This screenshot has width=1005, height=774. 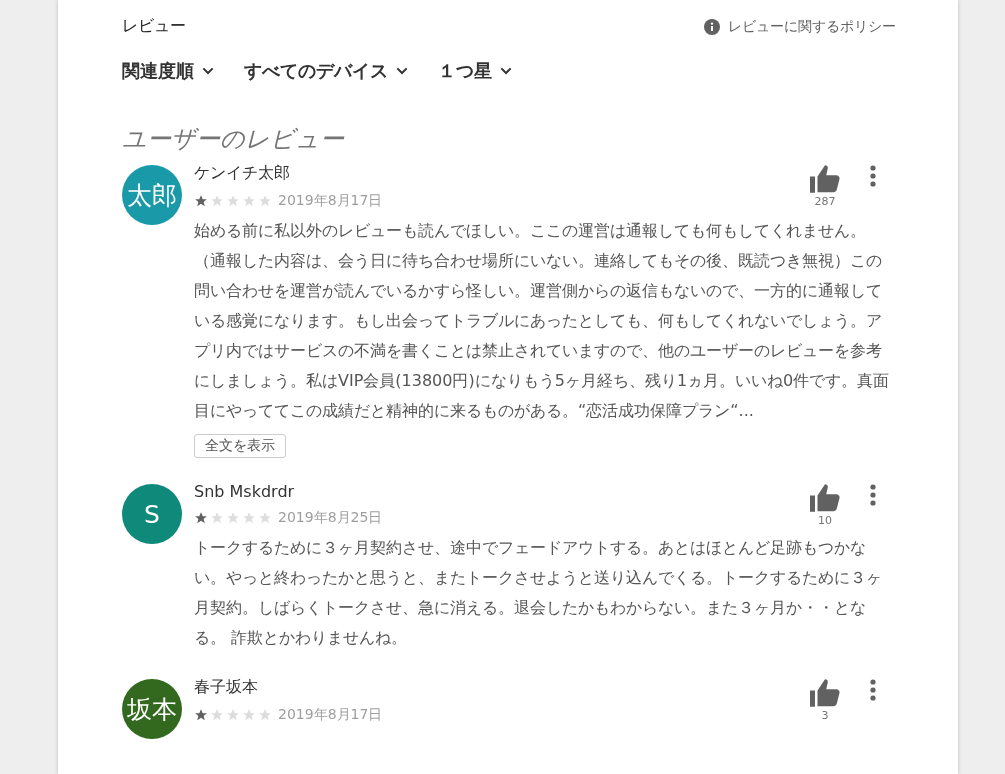 What do you see at coordinates (825, 201) in the screenshot?
I see `like-count: 287` at bounding box center [825, 201].